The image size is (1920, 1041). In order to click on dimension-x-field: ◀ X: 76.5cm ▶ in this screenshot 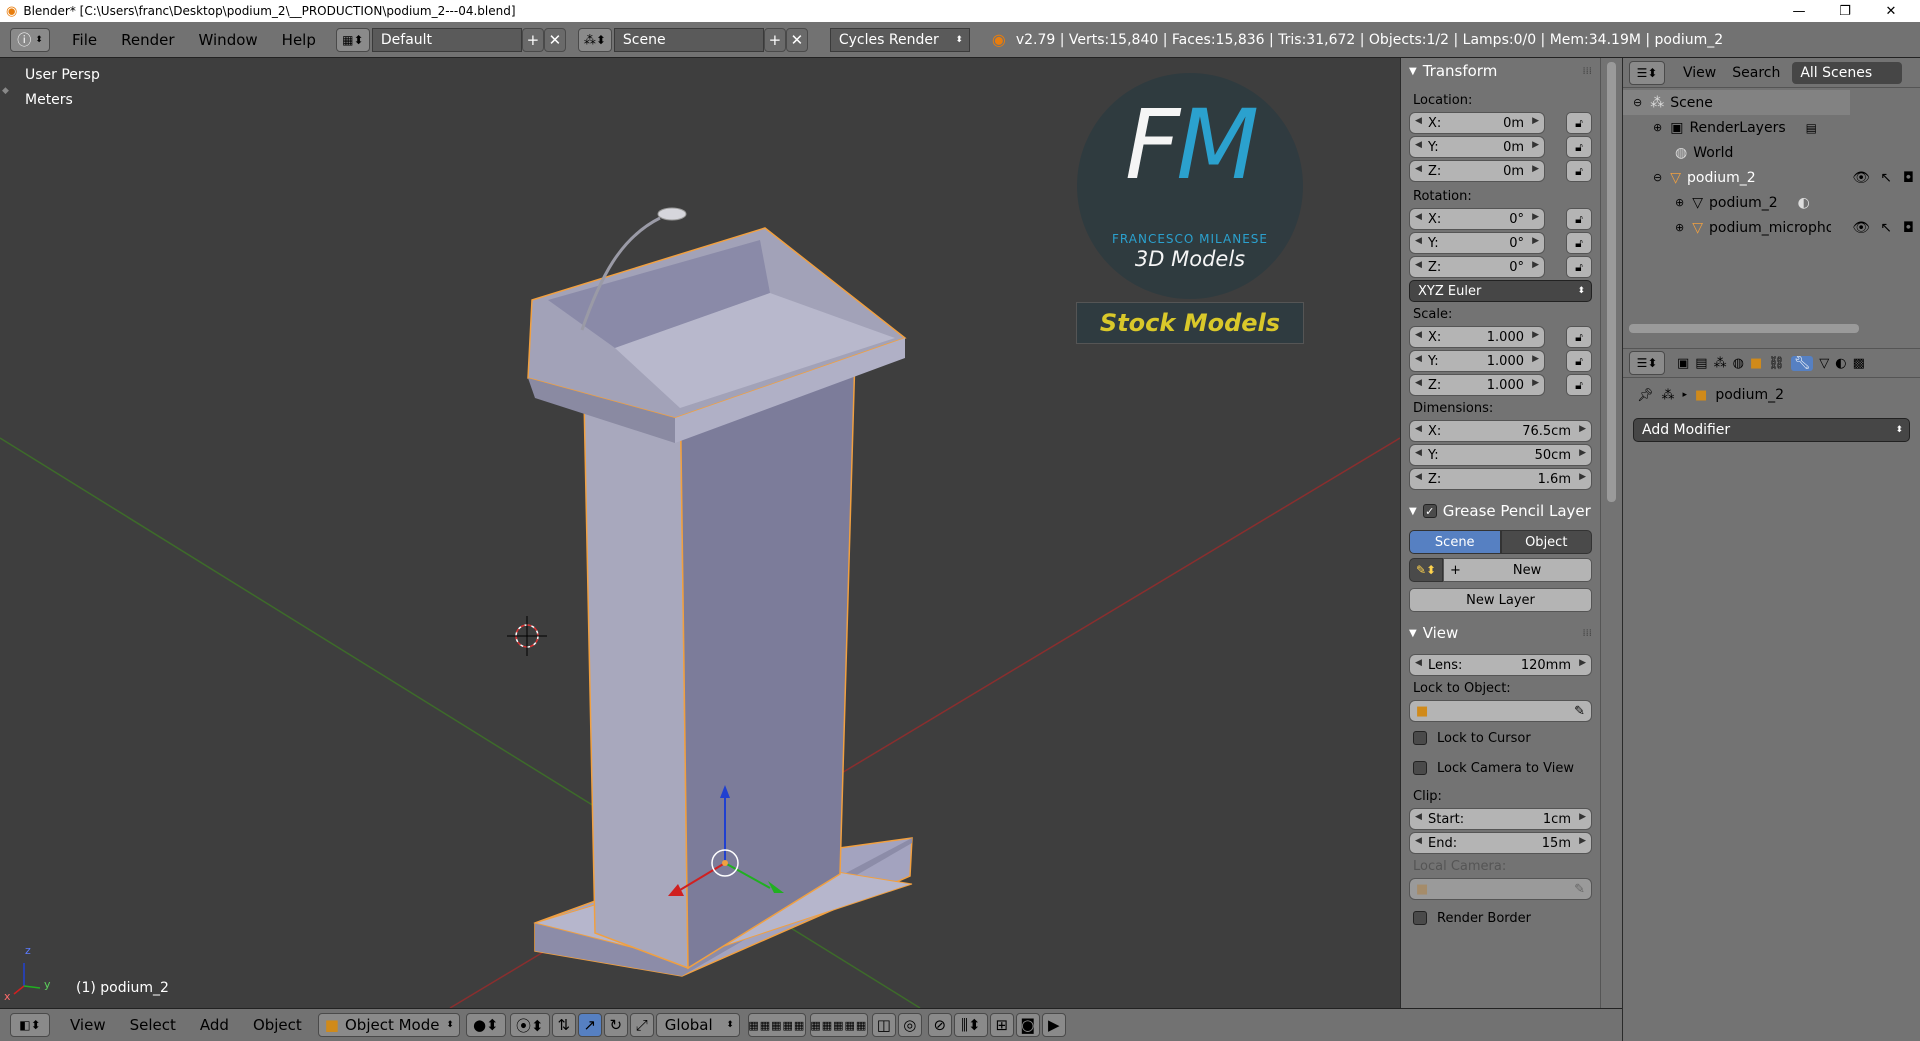, I will do `click(1500, 431)`.